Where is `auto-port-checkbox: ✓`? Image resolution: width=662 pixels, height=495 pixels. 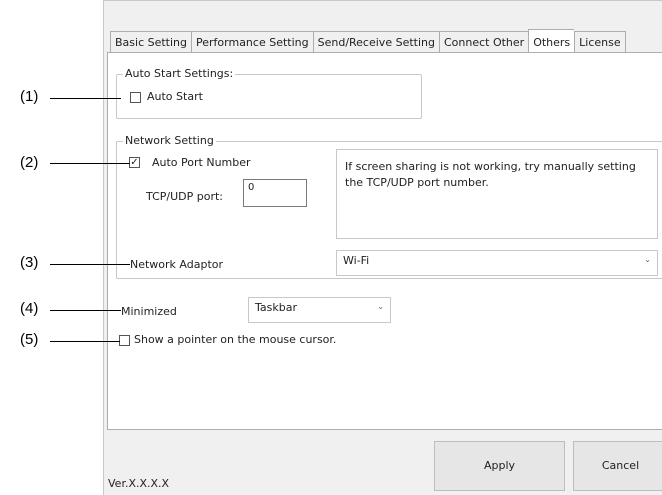
auto-port-checkbox: ✓ is located at coordinates (134, 162).